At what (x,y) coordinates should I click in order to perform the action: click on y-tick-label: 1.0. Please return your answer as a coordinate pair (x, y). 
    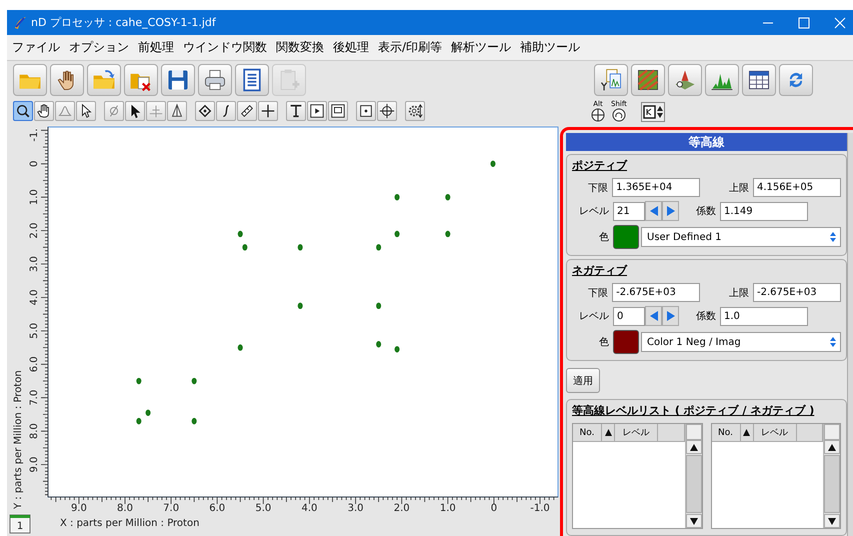
    Looking at the image, I should click on (34, 197).